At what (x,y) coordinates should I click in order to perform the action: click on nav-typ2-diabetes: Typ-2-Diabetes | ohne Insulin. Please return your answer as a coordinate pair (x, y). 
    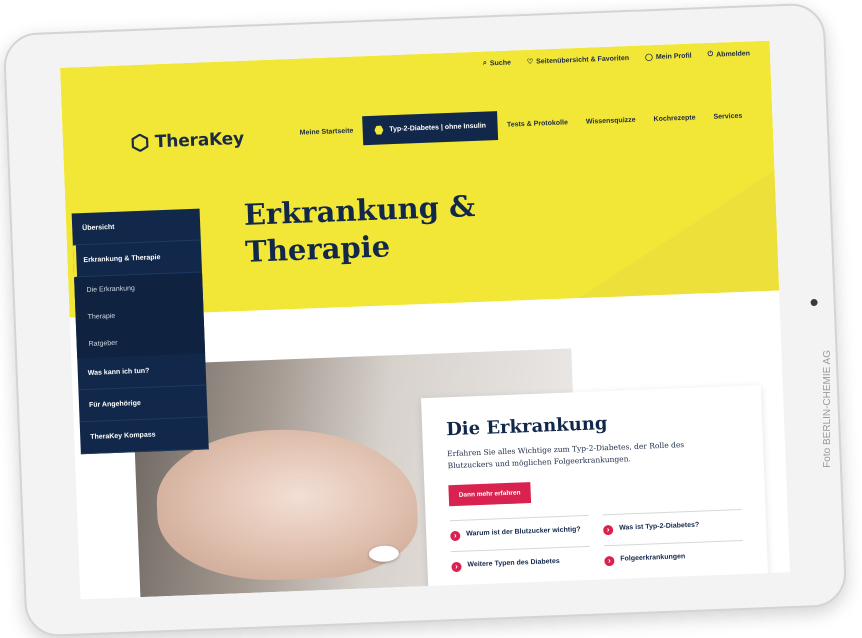
    Looking at the image, I should click on (430, 128).